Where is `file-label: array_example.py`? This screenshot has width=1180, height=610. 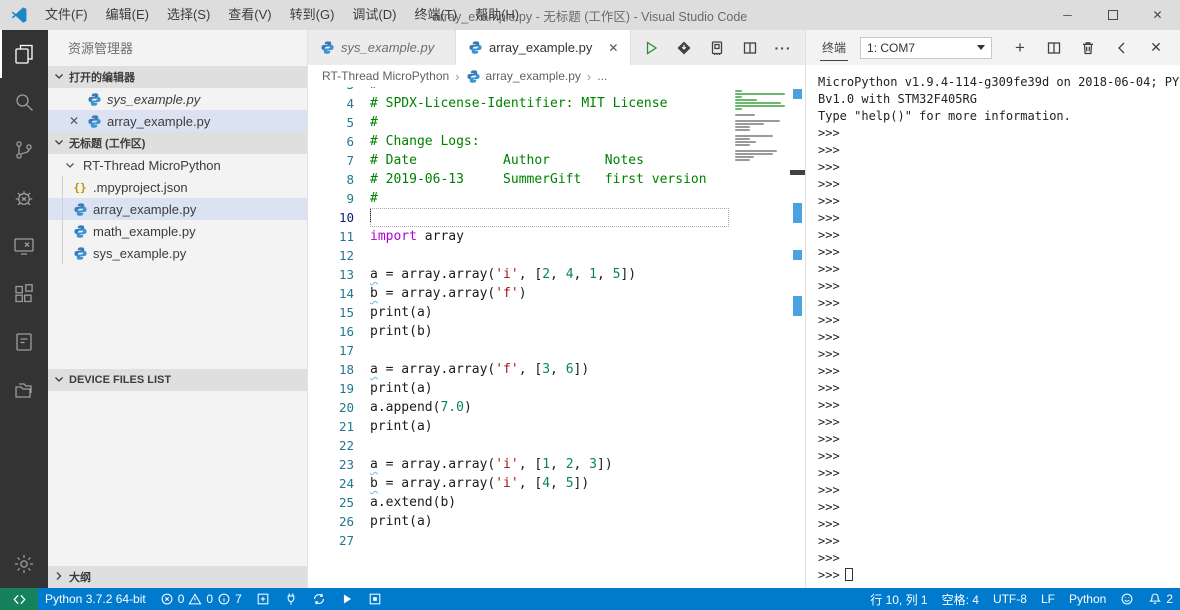
file-label: array_example.py is located at coordinates (159, 121).